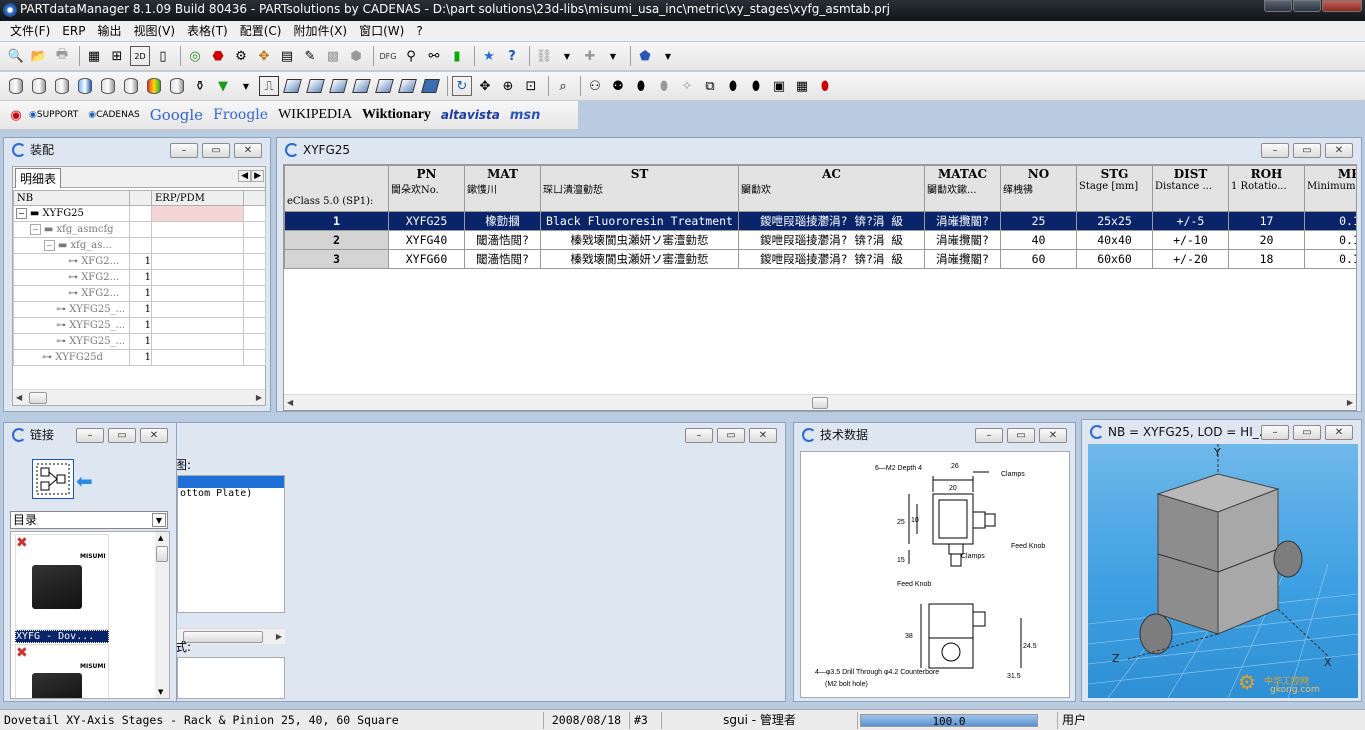 This screenshot has width=1365, height=730. I want to click on column-header-pn: PN 閫朵欢No., so click(426, 188).